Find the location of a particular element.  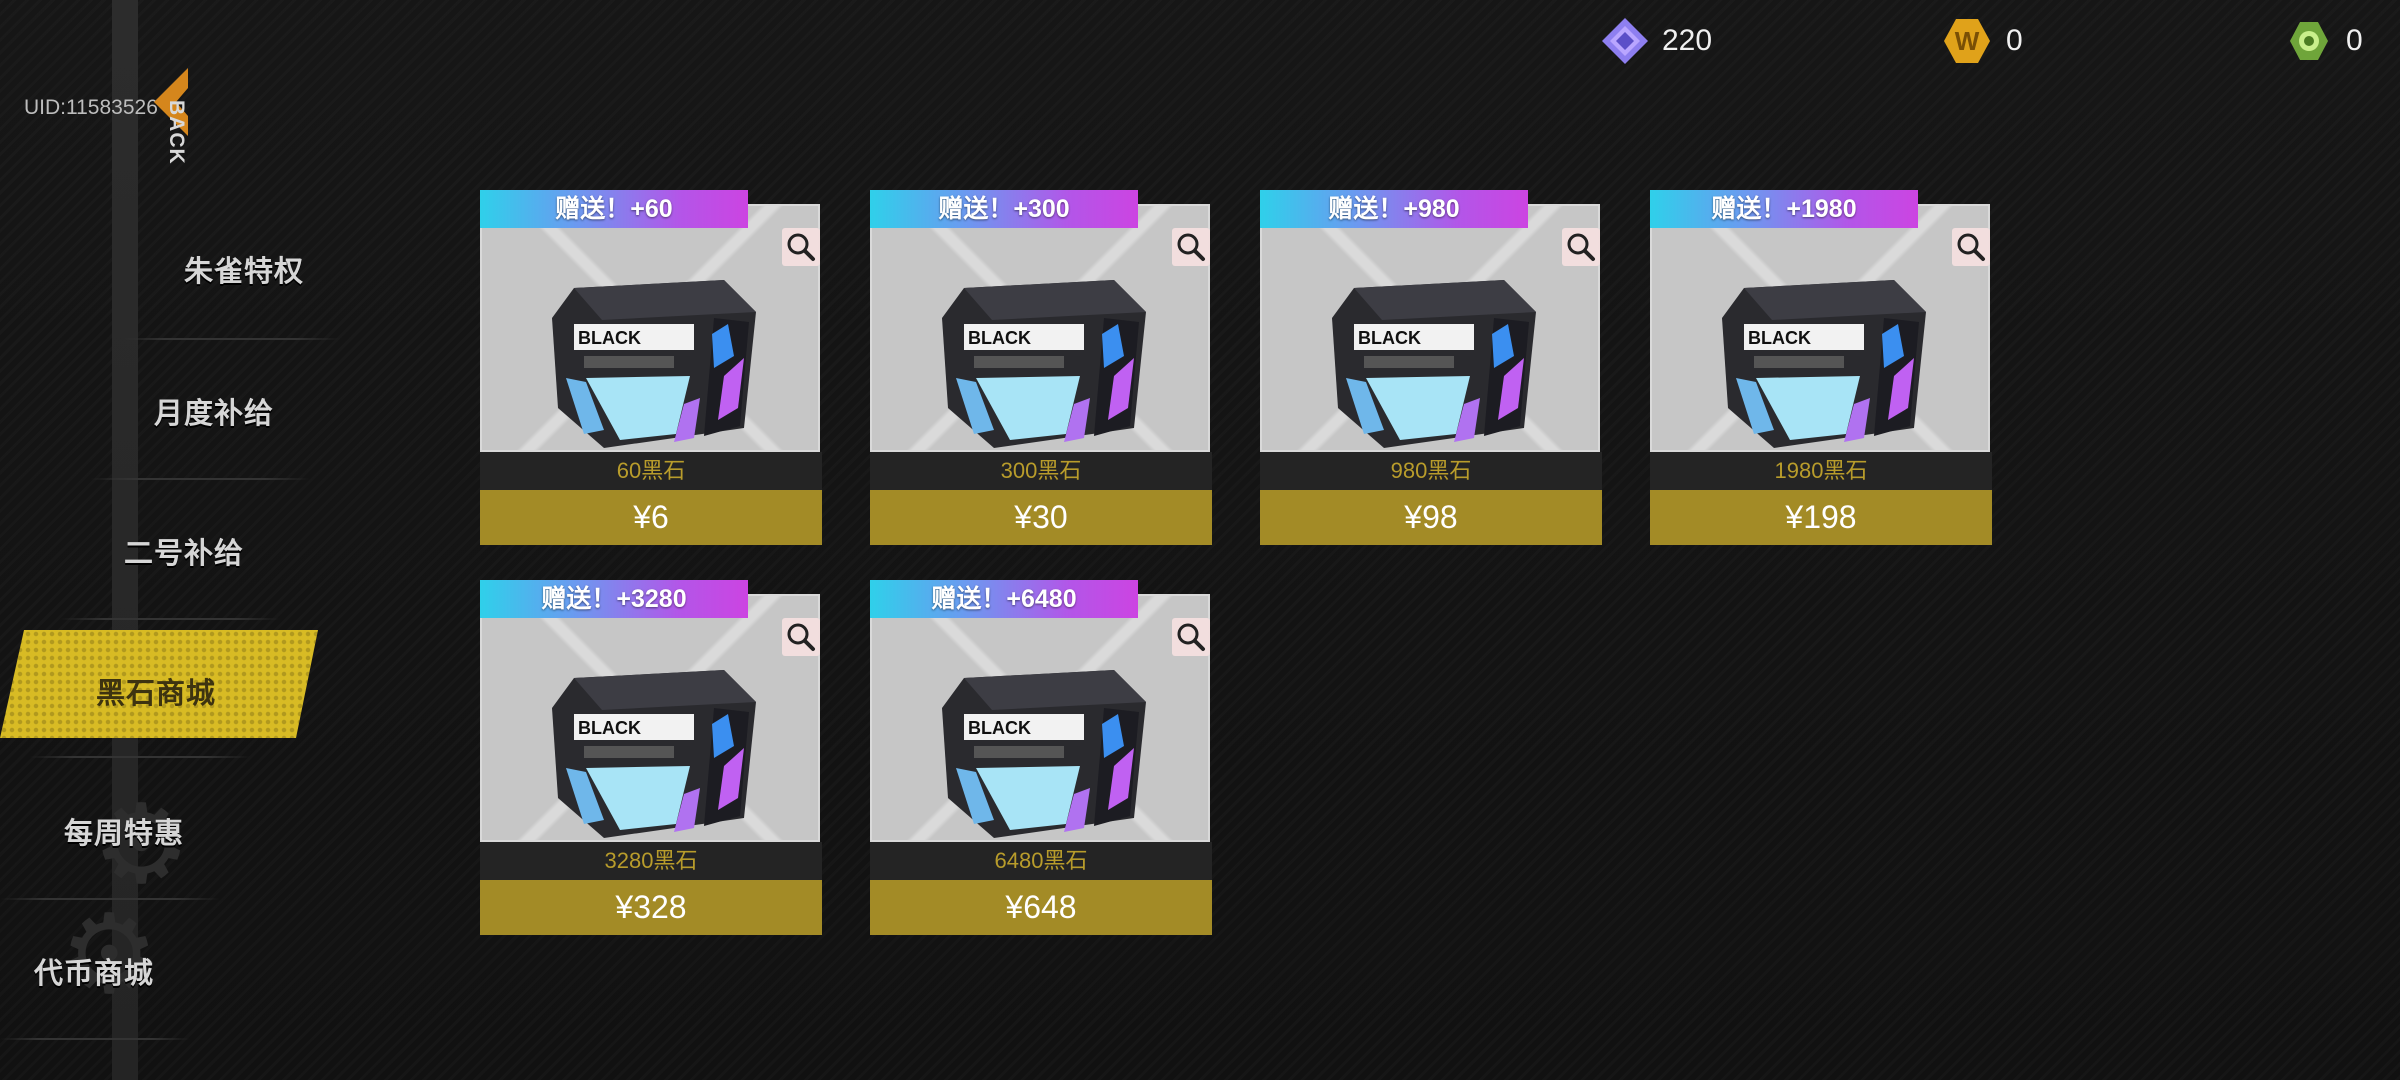

shop-item-card: BLACK 赠送！+980 980黑石 ¥98 is located at coordinates (1431, 367).